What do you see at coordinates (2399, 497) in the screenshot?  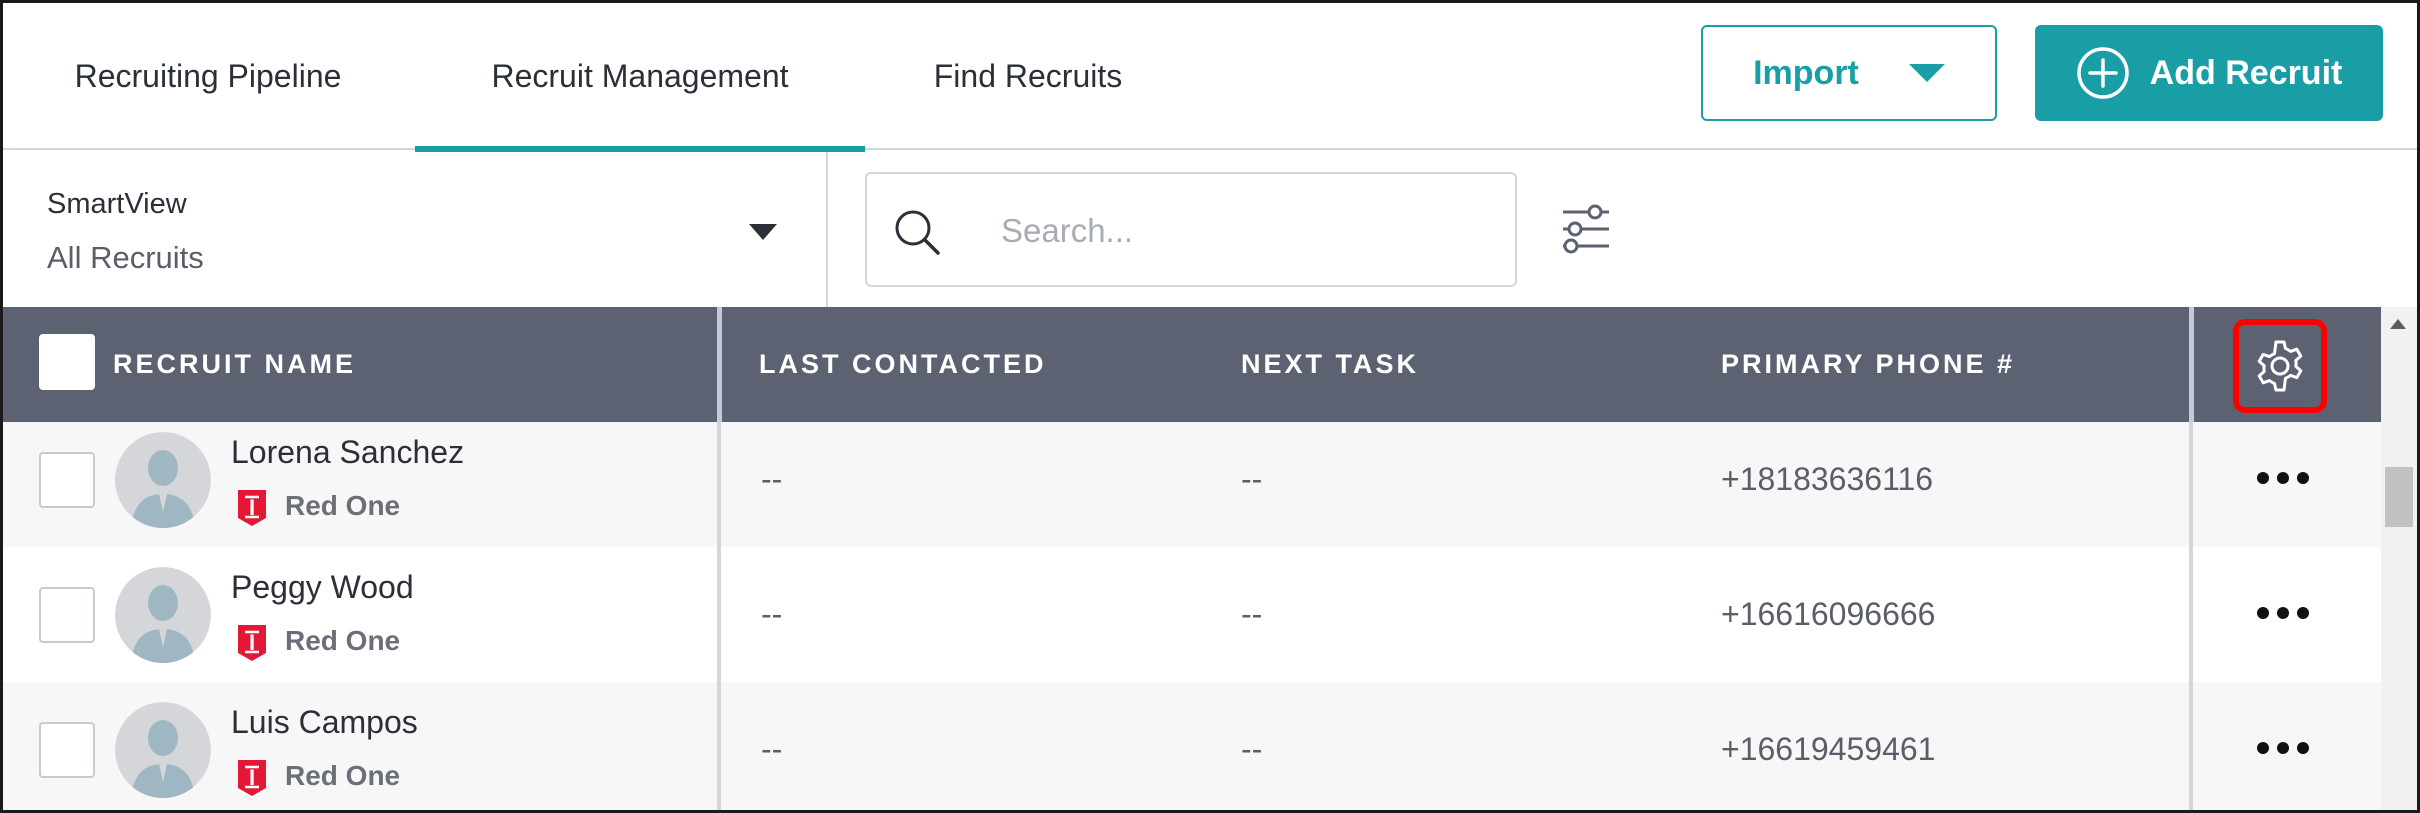 I see `scrollbar-thumb` at bounding box center [2399, 497].